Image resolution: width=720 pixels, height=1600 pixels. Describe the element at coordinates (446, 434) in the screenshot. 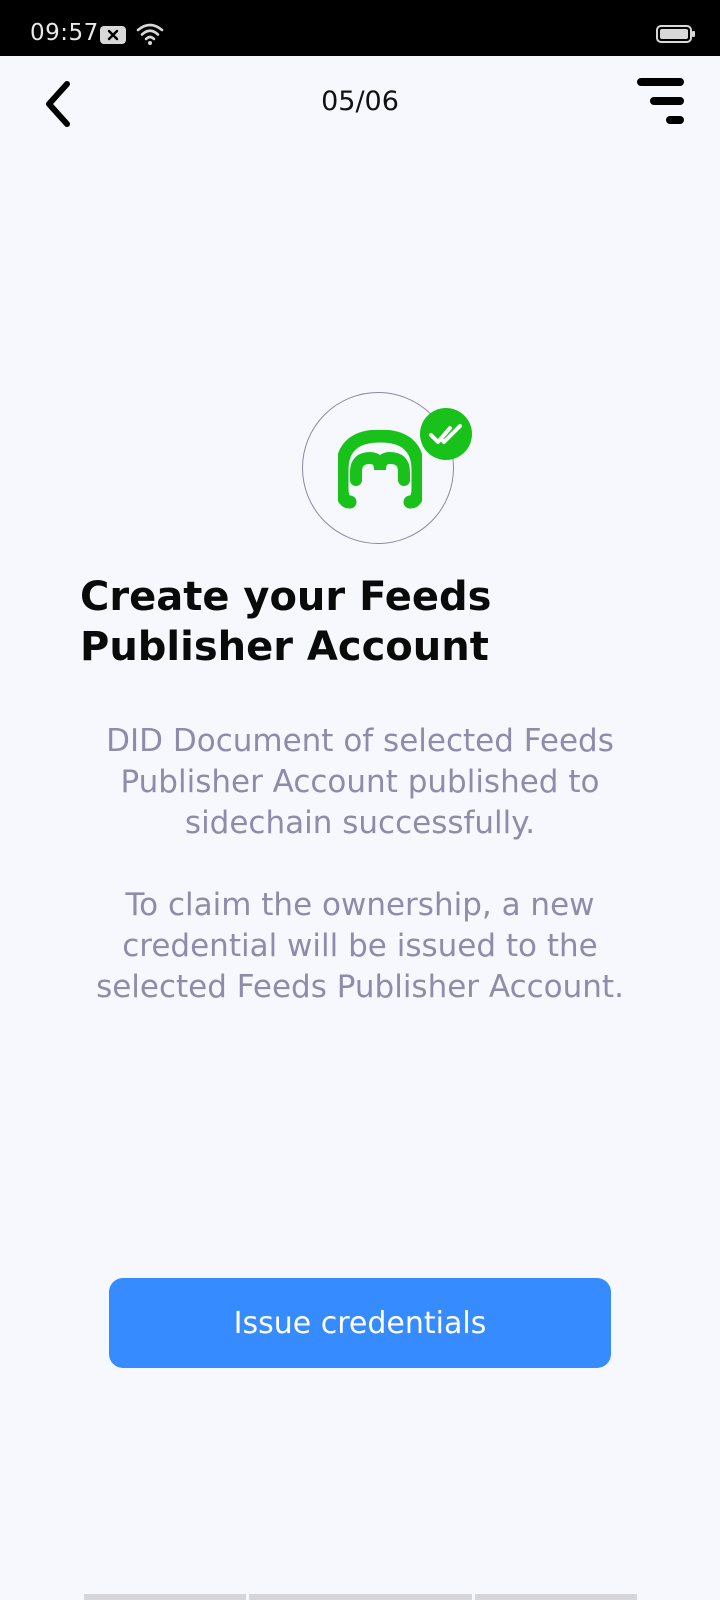

I see `double-check-icon` at that location.